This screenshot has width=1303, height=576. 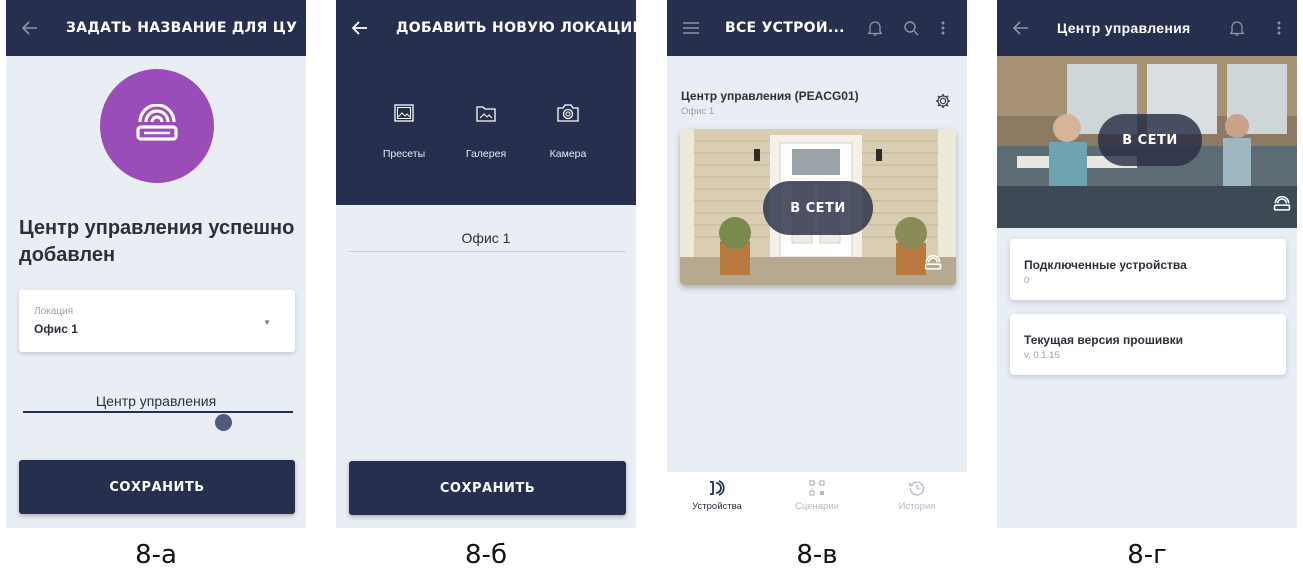 I want to click on history-icon, so click(x=917, y=488).